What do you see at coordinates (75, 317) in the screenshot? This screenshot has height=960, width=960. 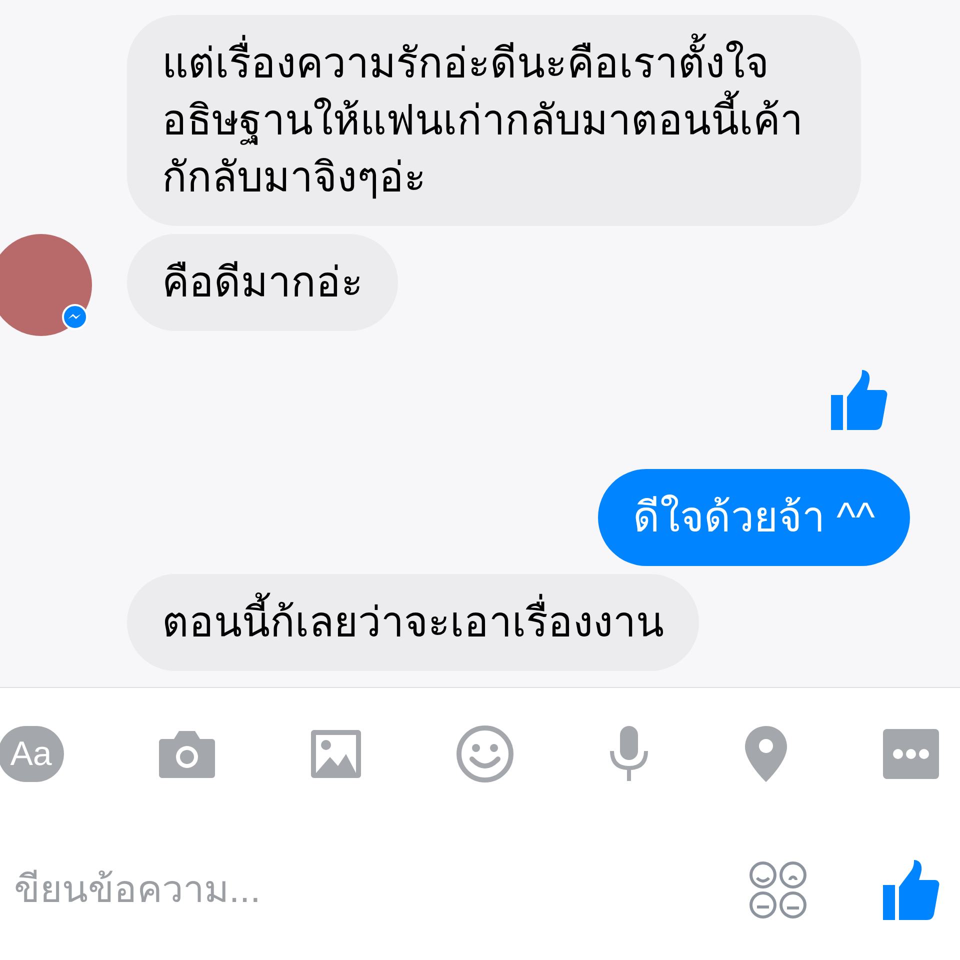 I see `messenger-badge-icon` at bounding box center [75, 317].